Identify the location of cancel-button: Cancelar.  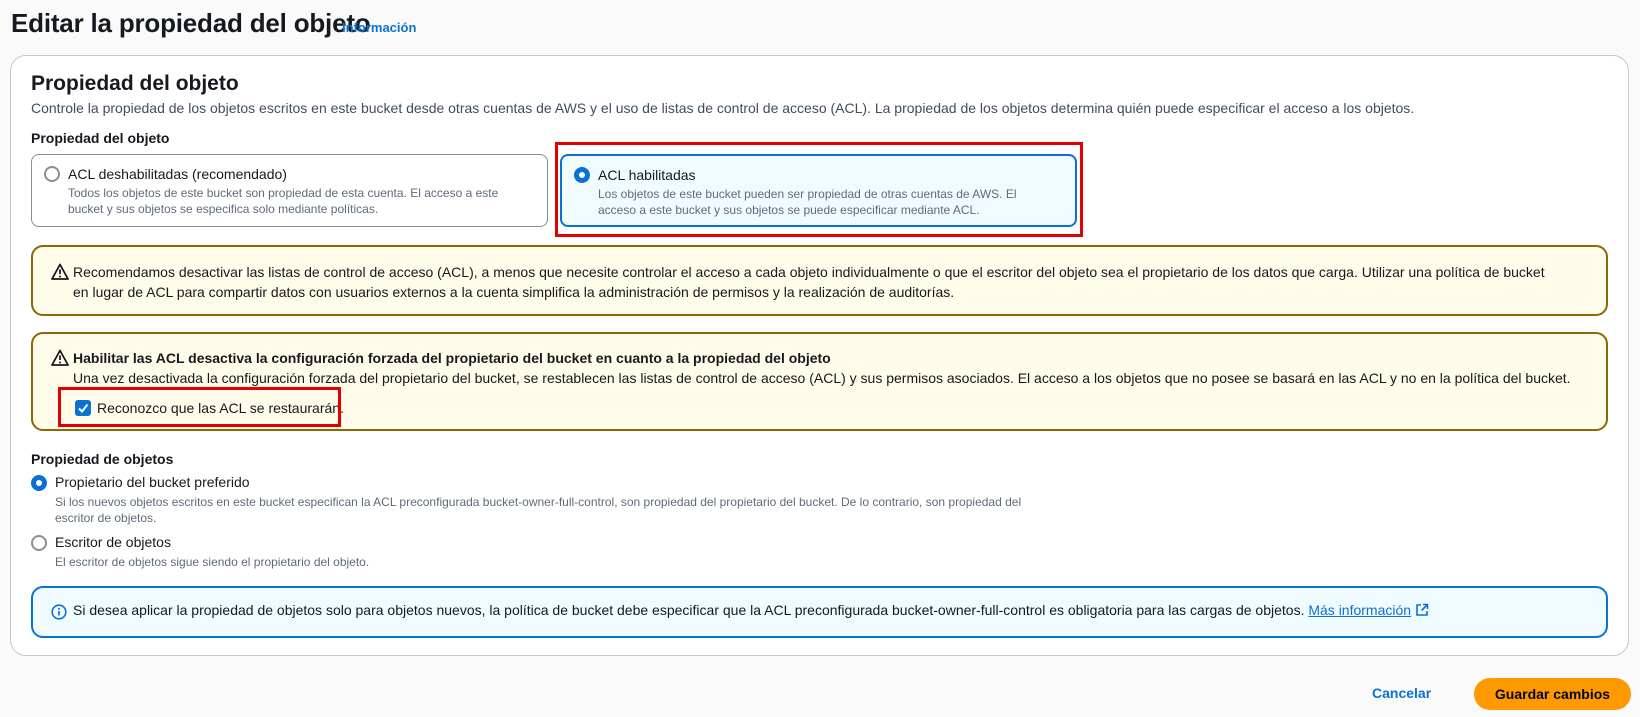
(1401, 693).